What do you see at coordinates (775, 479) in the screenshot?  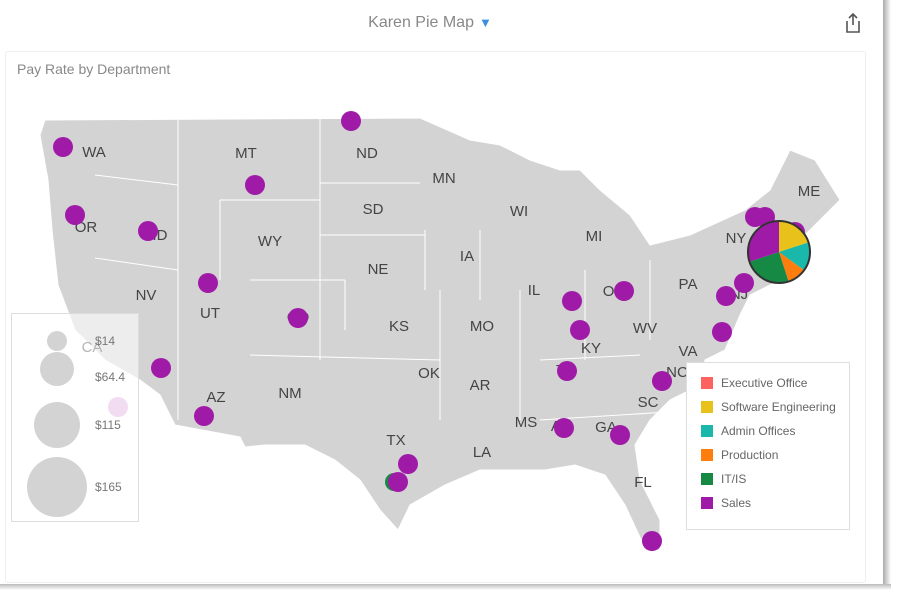 I see `legend-item: IT/IS` at bounding box center [775, 479].